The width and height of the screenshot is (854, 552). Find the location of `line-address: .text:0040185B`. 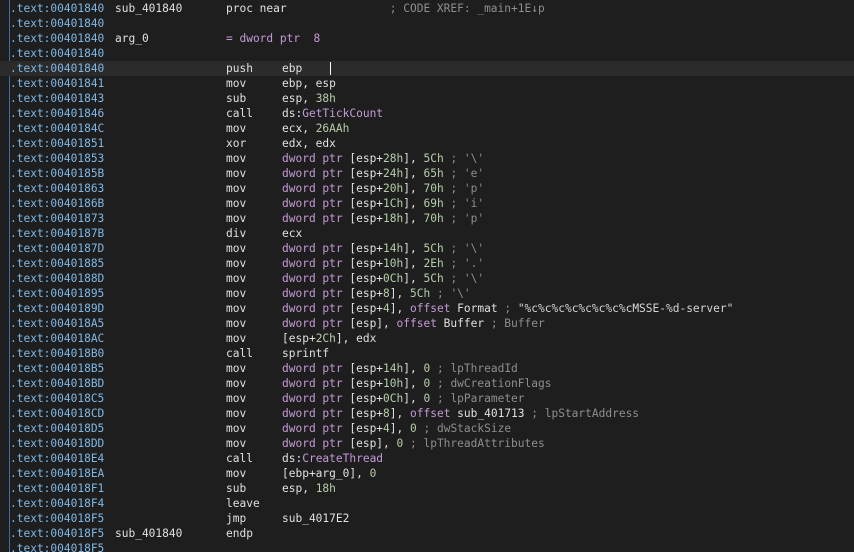

line-address: .text:0040185B is located at coordinates (57, 173).